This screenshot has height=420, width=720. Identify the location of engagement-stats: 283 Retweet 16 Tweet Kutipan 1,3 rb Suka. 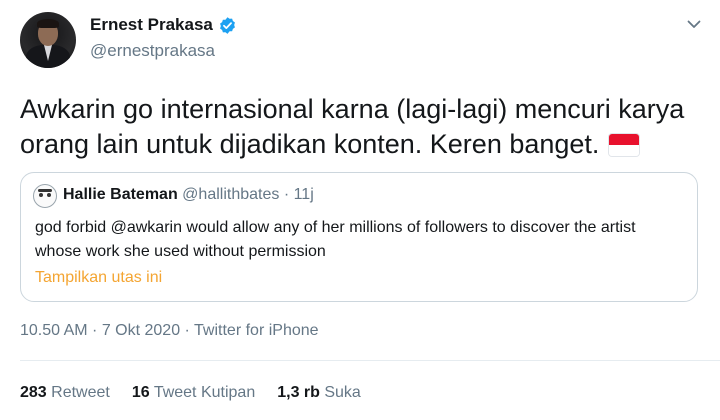
(190, 393).